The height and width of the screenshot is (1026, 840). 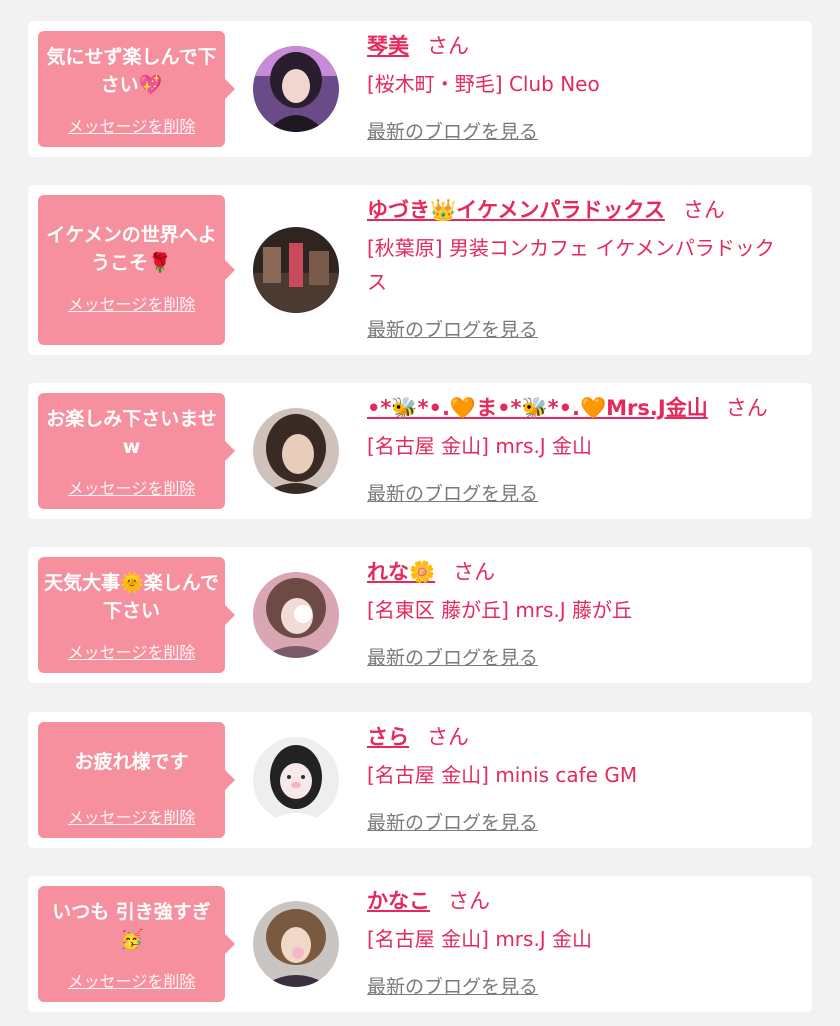 I want to click on message-bubble: 気にせず楽しんで下さい💖 メッセージを削除, so click(x=136, y=89).